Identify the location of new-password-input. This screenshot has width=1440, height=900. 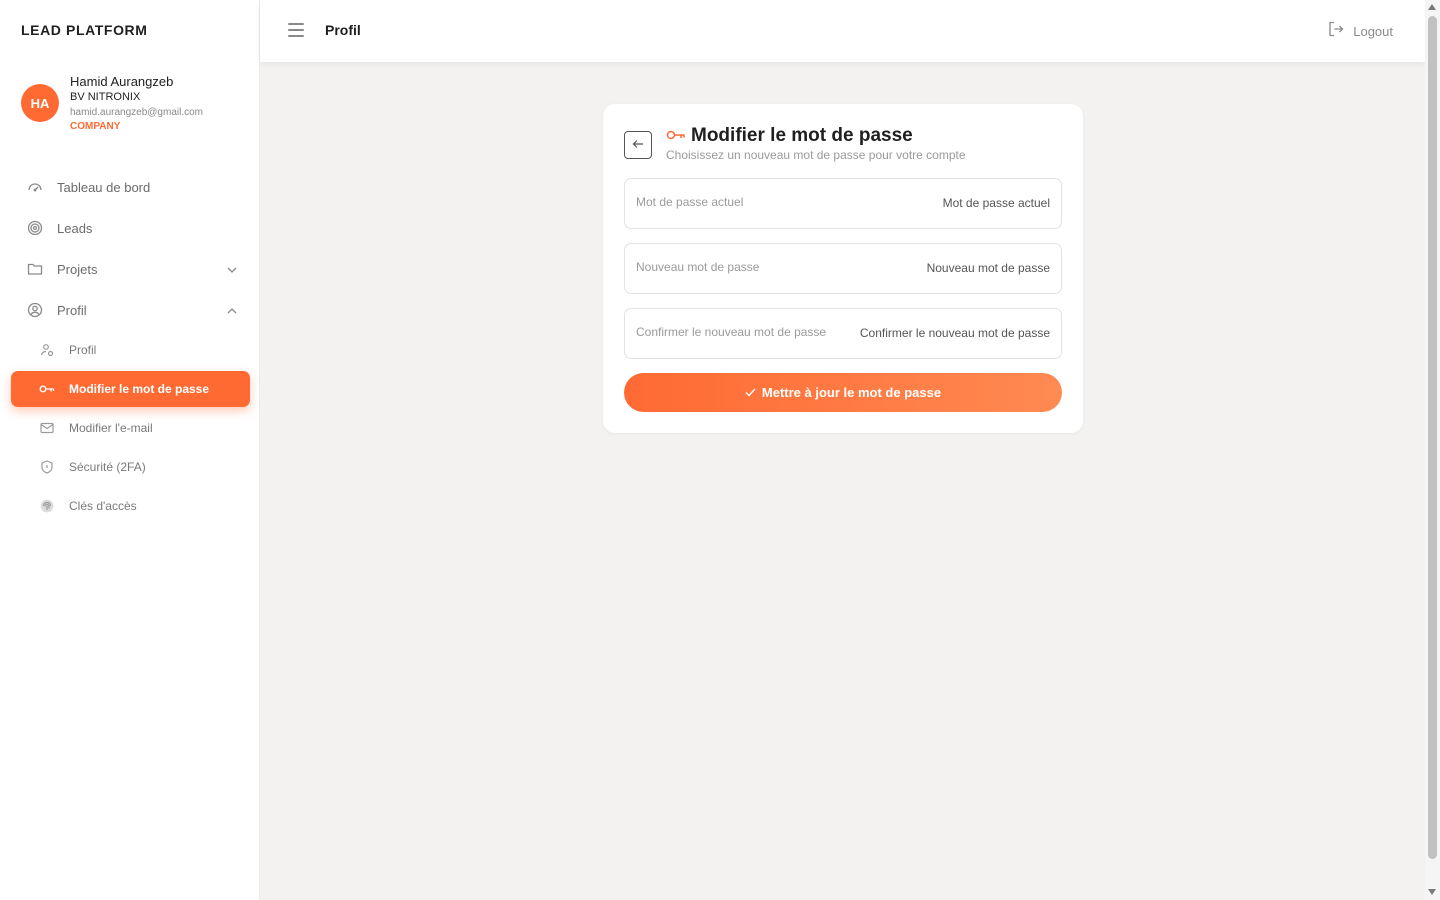
(930, 268).